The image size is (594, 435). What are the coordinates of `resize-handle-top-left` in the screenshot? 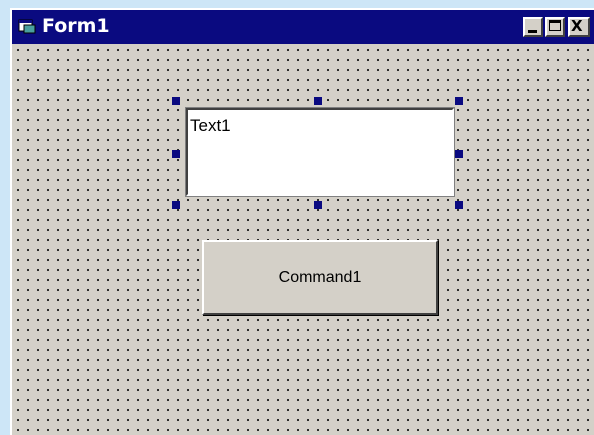 It's located at (176, 101).